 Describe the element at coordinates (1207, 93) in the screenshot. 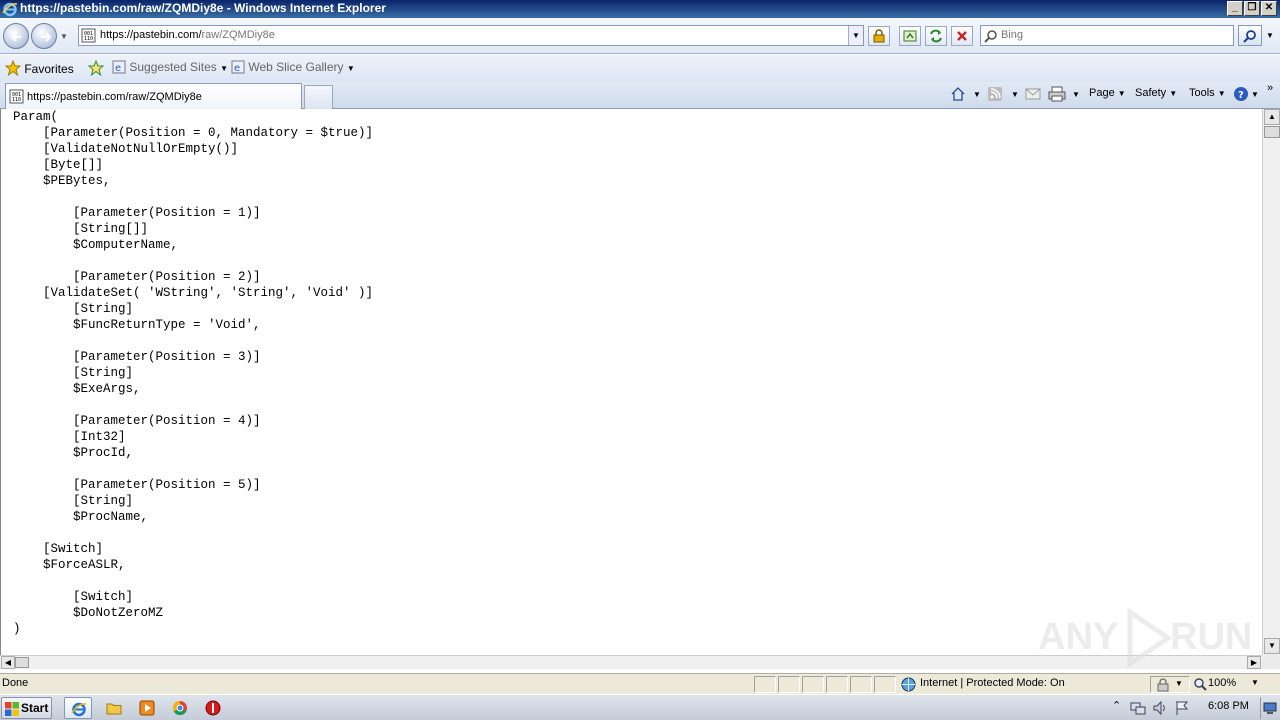

I see `tools-menu: Tools ▼` at that location.